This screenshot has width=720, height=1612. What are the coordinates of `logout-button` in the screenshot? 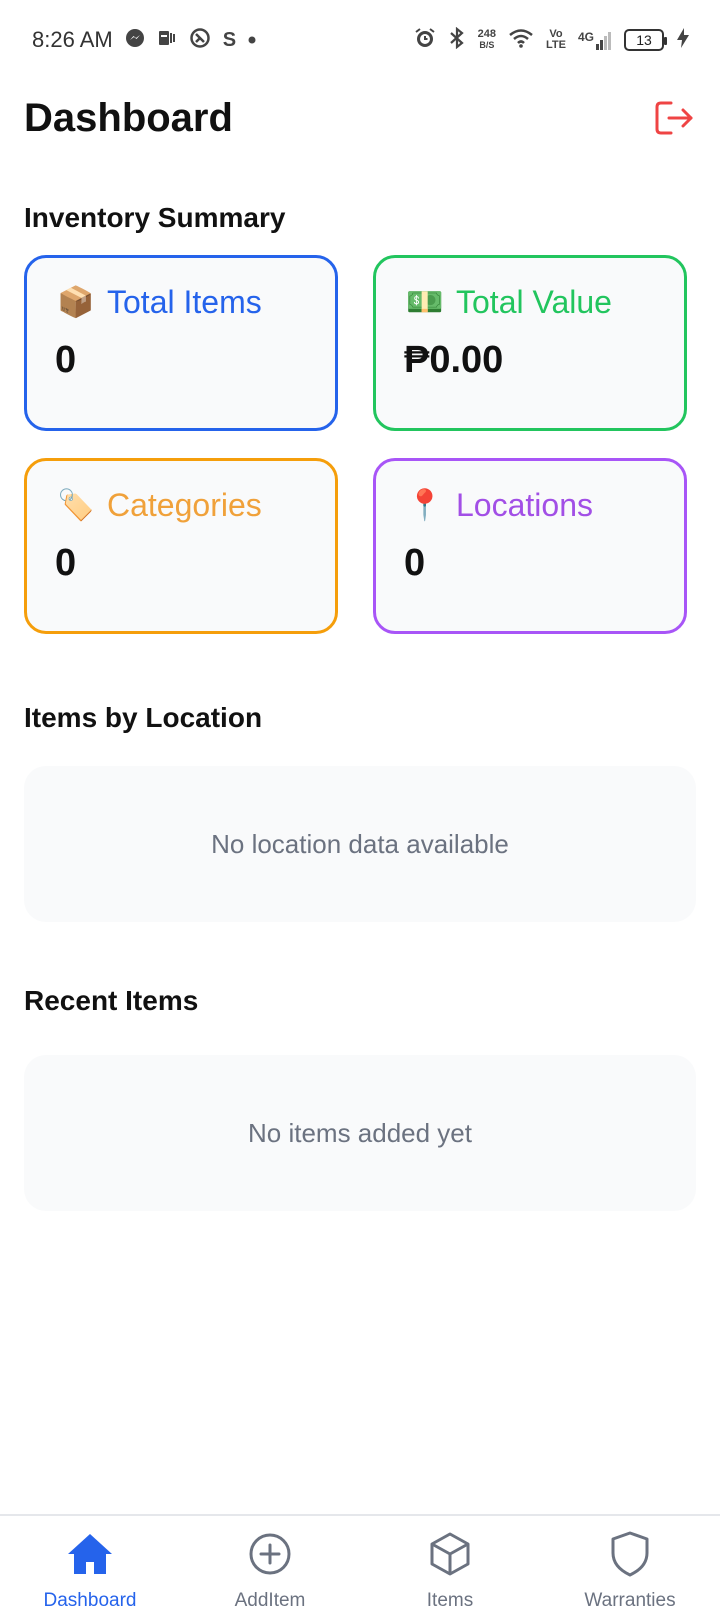 It's located at (674, 118).